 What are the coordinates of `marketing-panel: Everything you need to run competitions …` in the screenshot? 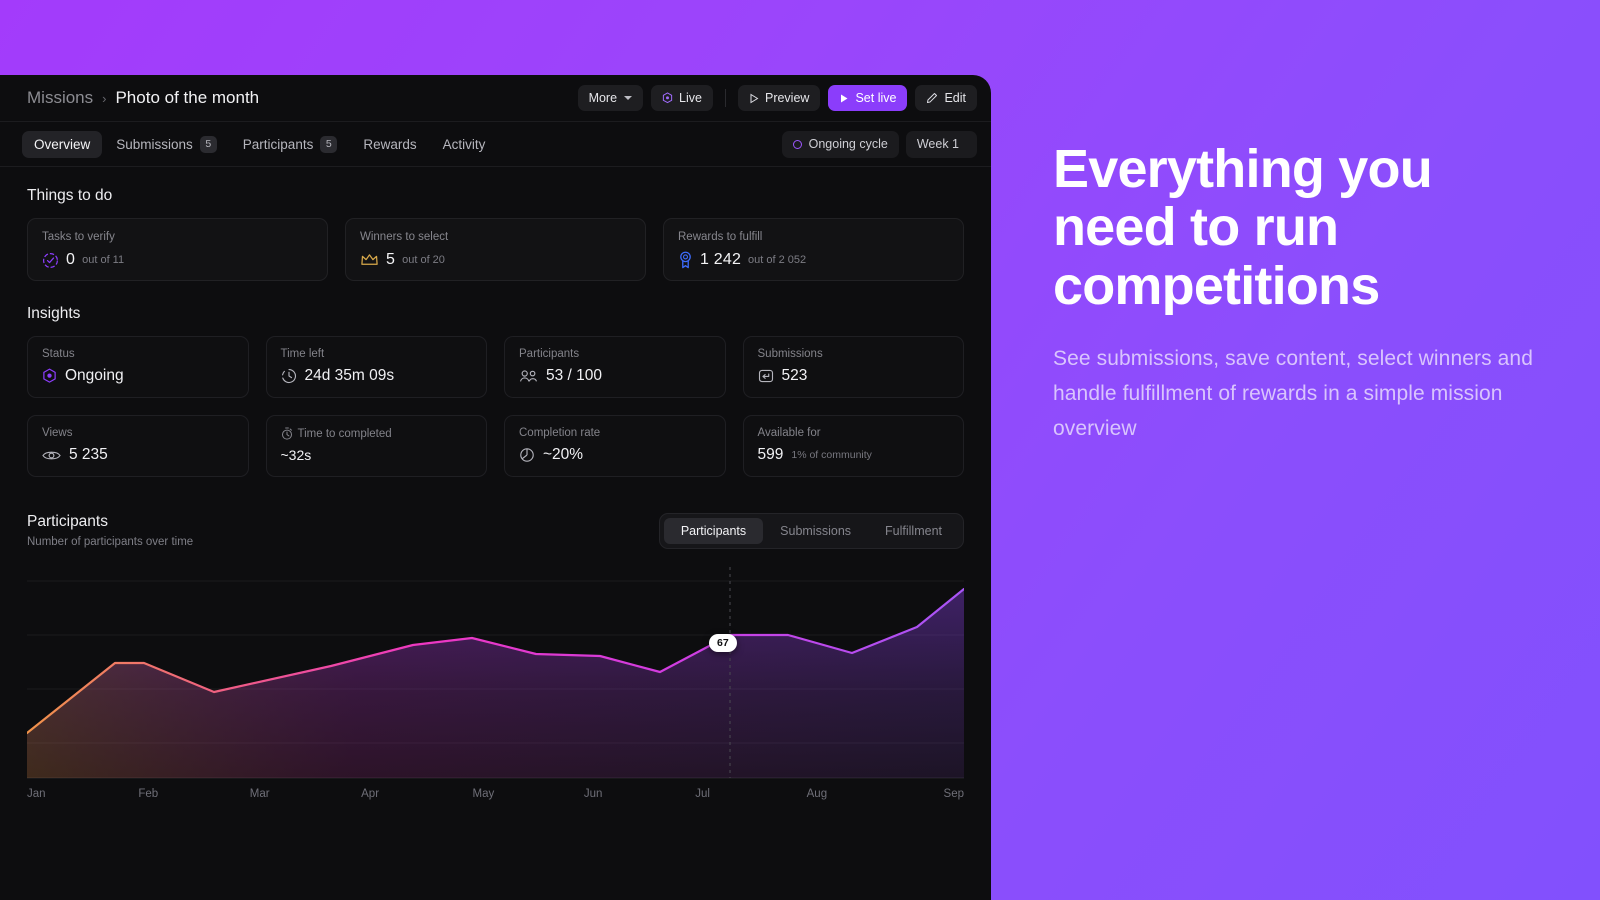 It's located at (1293, 293).